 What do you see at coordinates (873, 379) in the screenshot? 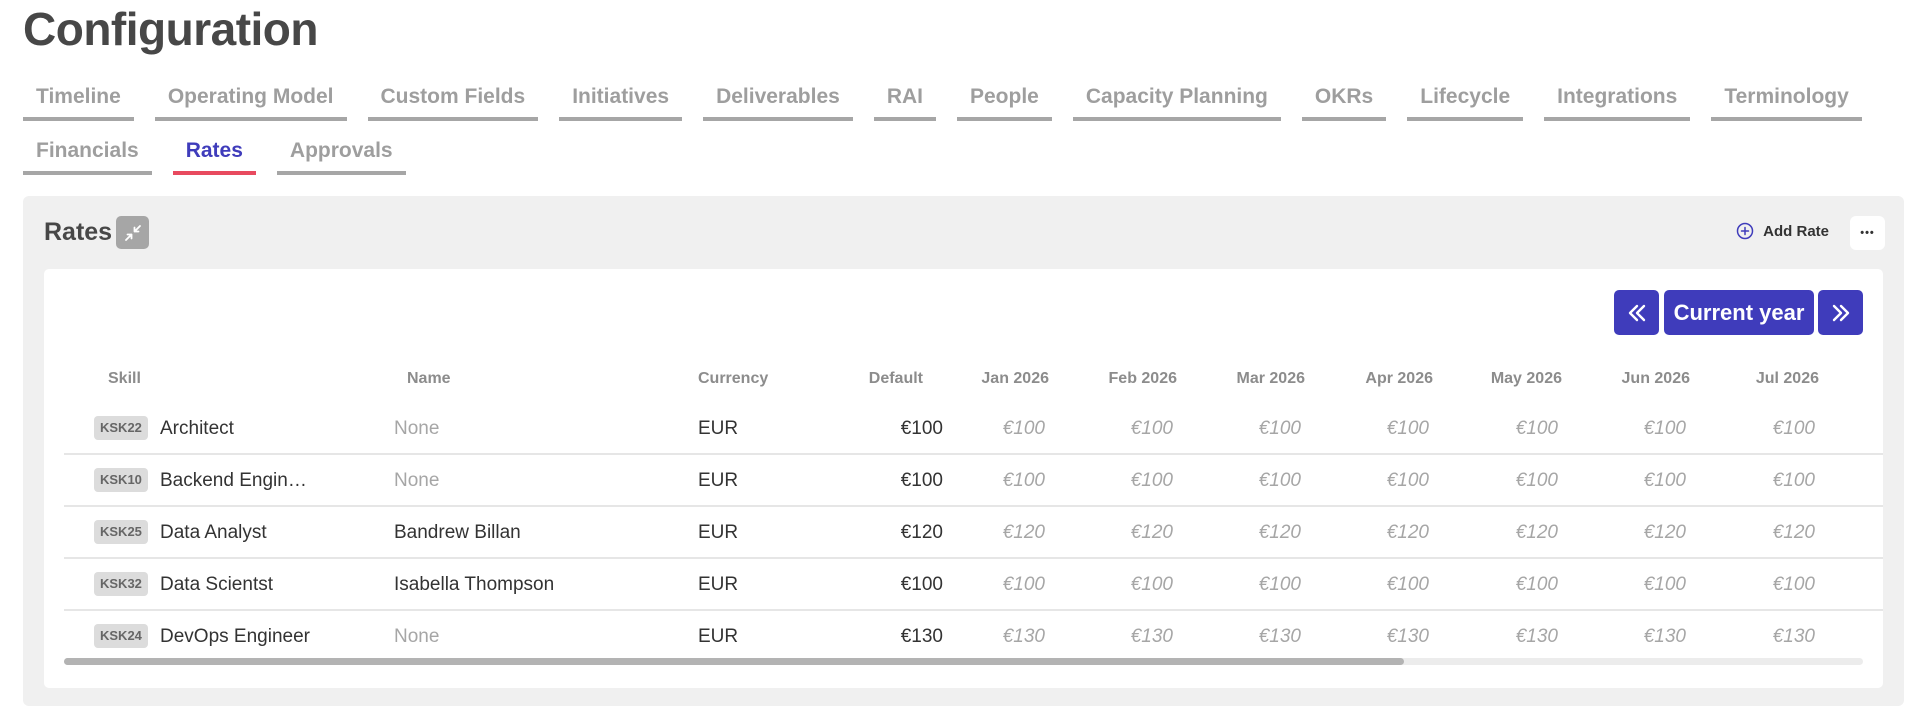
I see `column-header-default: Default` at bounding box center [873, 379].